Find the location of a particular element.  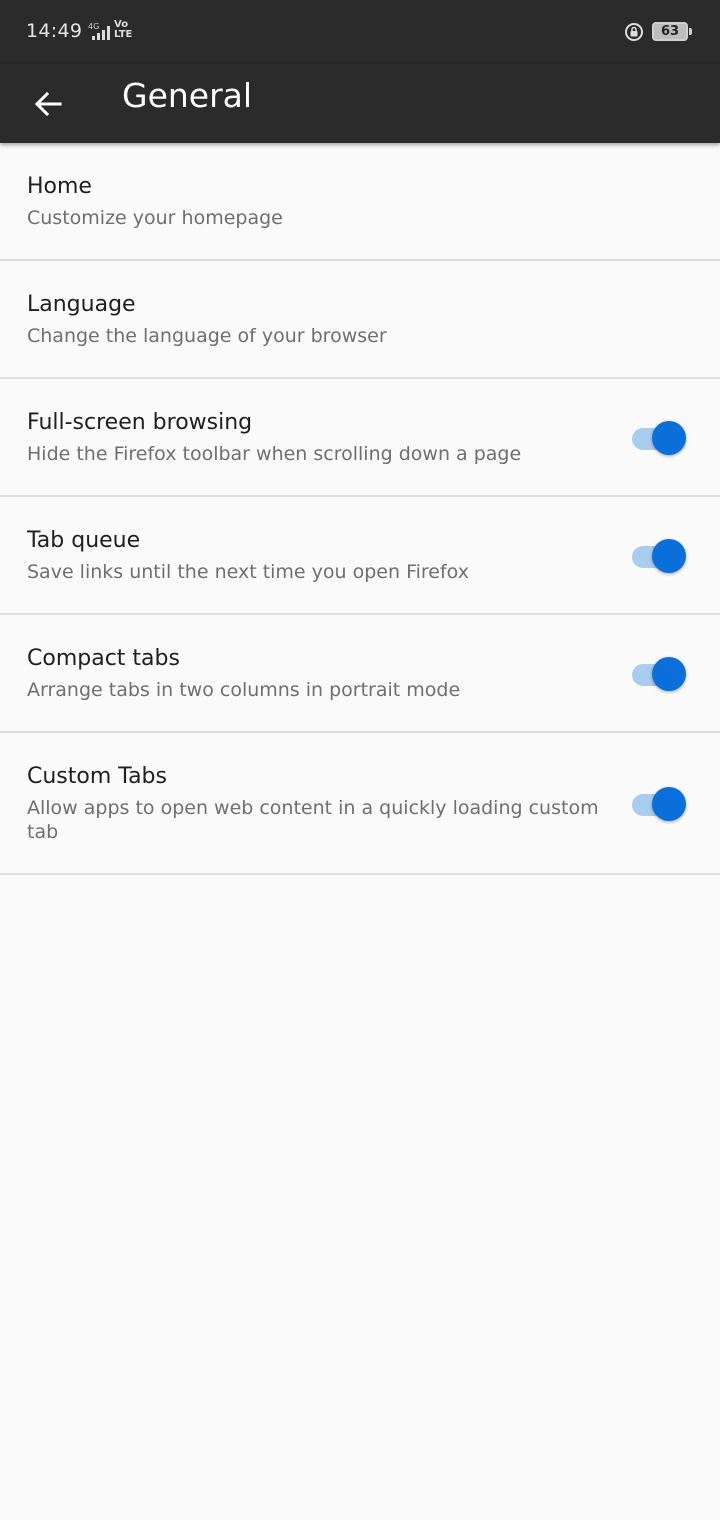

back-button is located at coordinates (48, 104).